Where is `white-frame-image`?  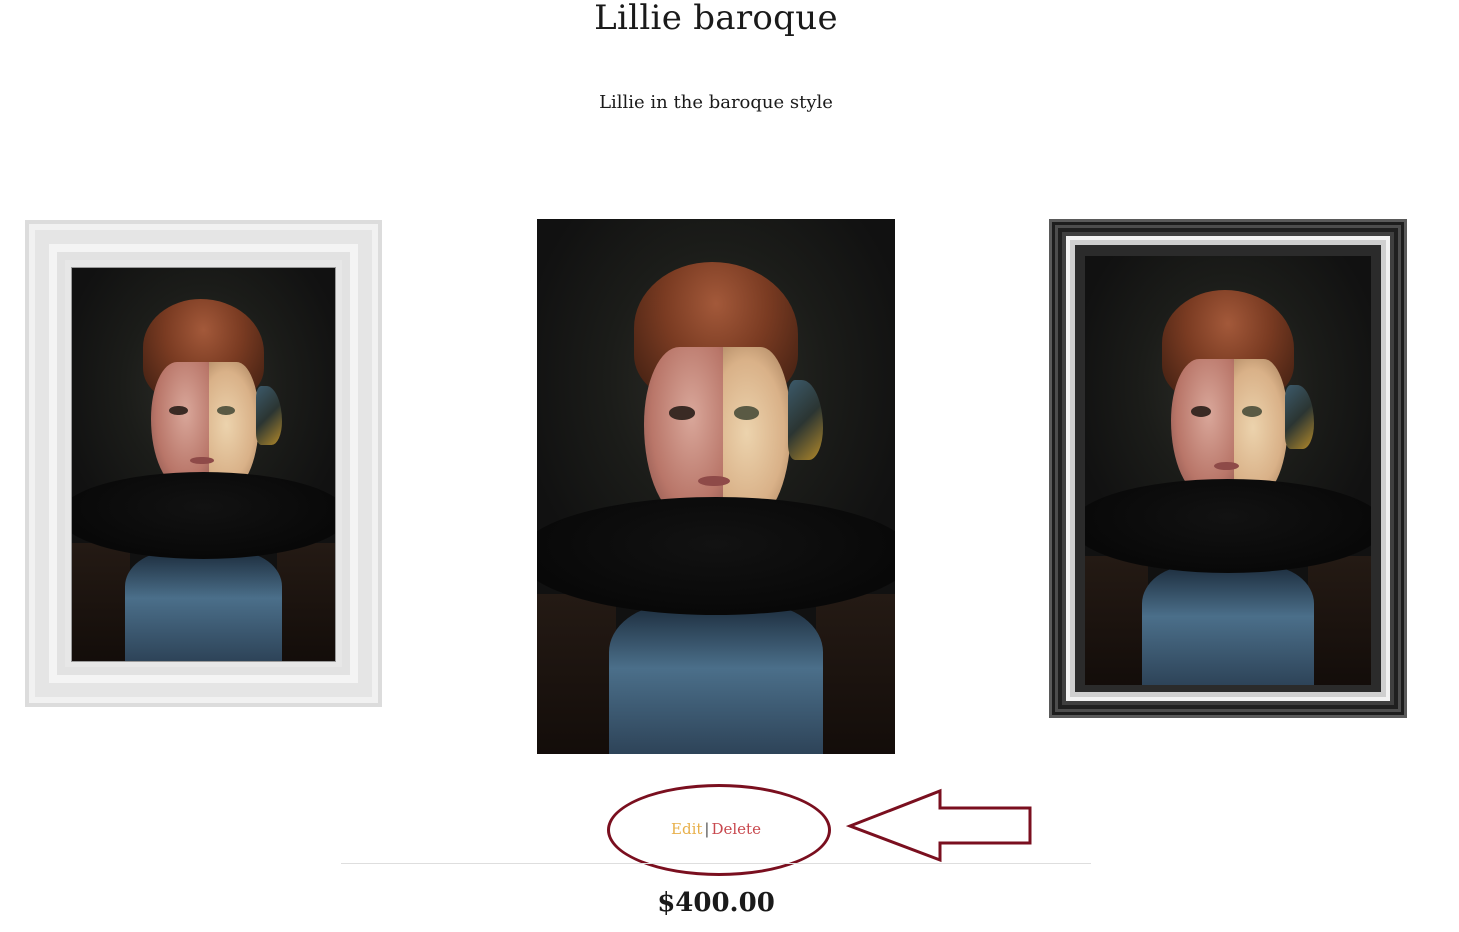 white-frame-image is located at coordinates (203, 463).